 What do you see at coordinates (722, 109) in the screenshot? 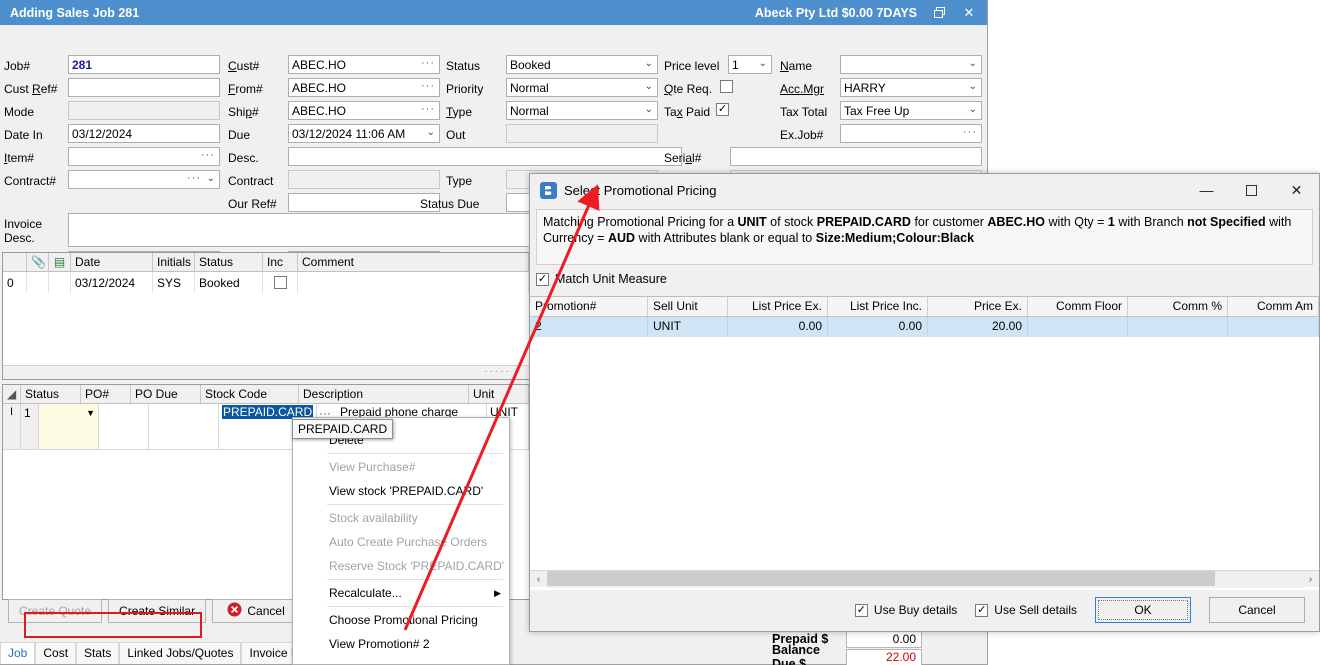
I see `tax-paid-checkbox: ✓` at bounding box center [722, 109].